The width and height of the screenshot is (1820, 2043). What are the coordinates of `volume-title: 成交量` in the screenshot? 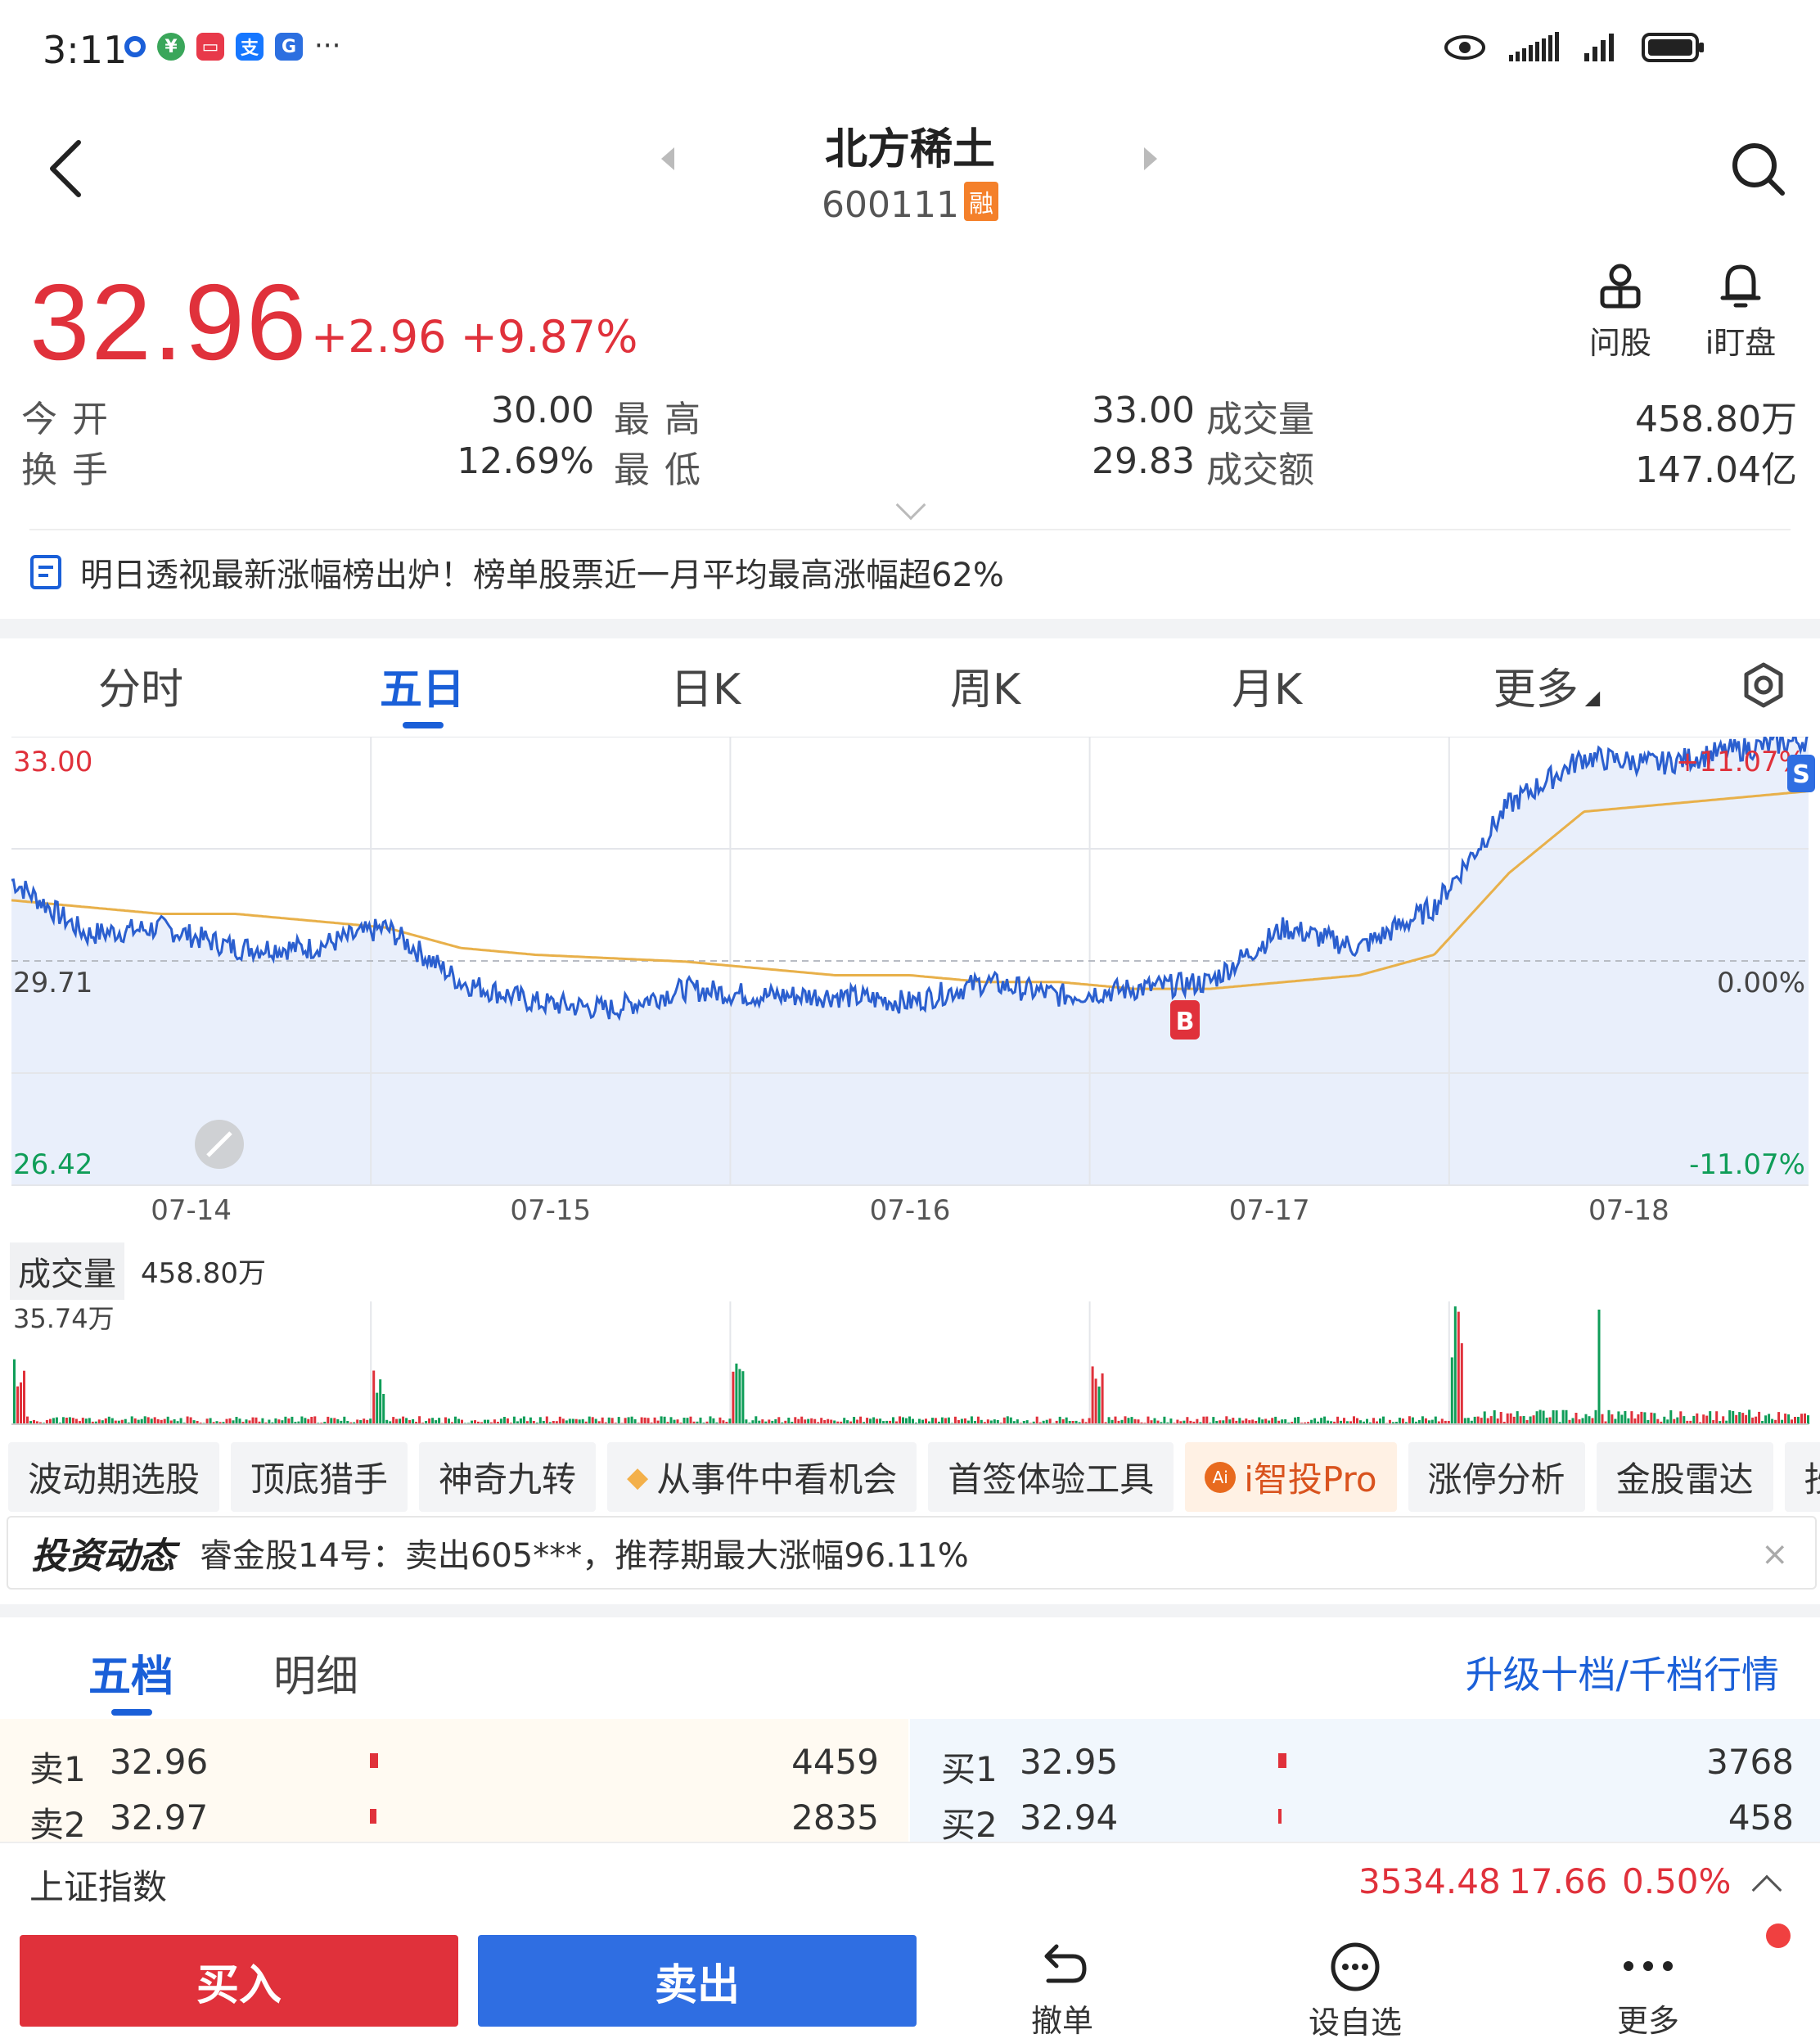 It's located at (67, 1271).